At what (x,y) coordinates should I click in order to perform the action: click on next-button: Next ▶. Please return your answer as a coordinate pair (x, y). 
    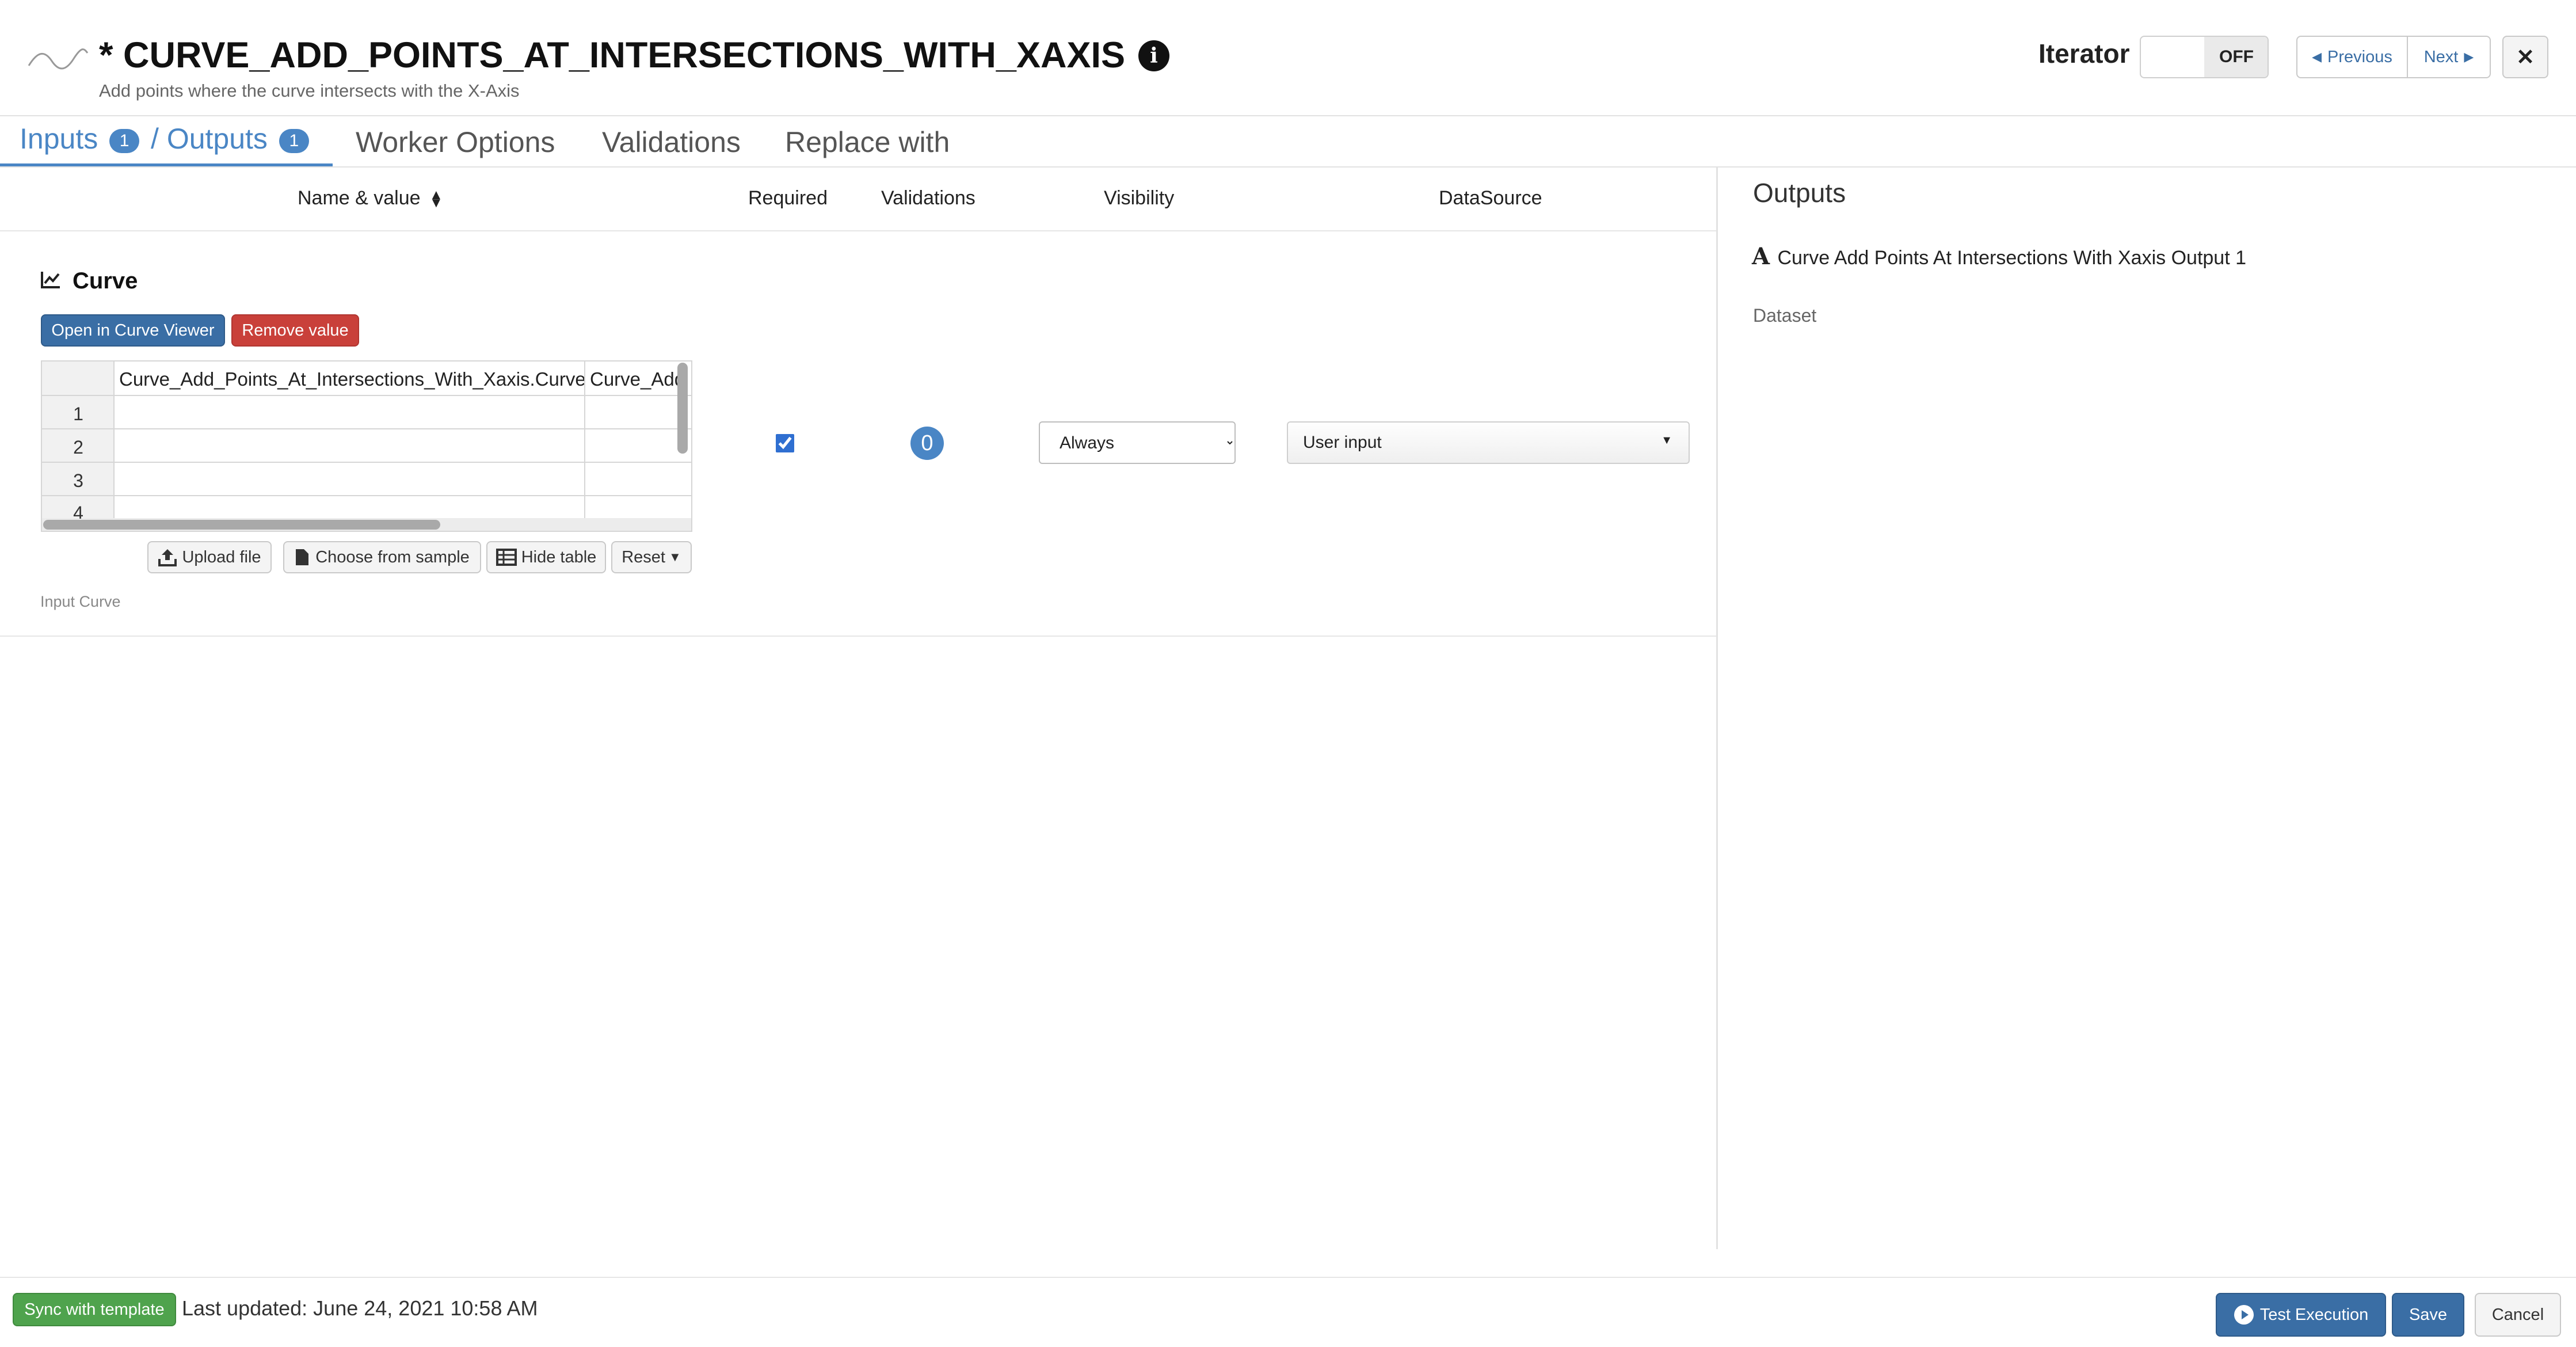
    Looking at the image, I should click on (2449, 57).